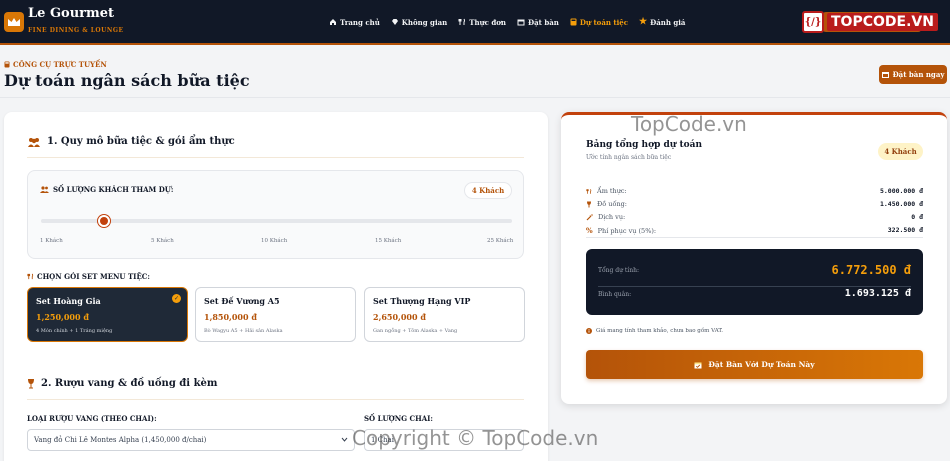 The height and width of the screenshot is (461, 950). I want to click on nav-item-menu: Thực đơn, so click(482, 22).